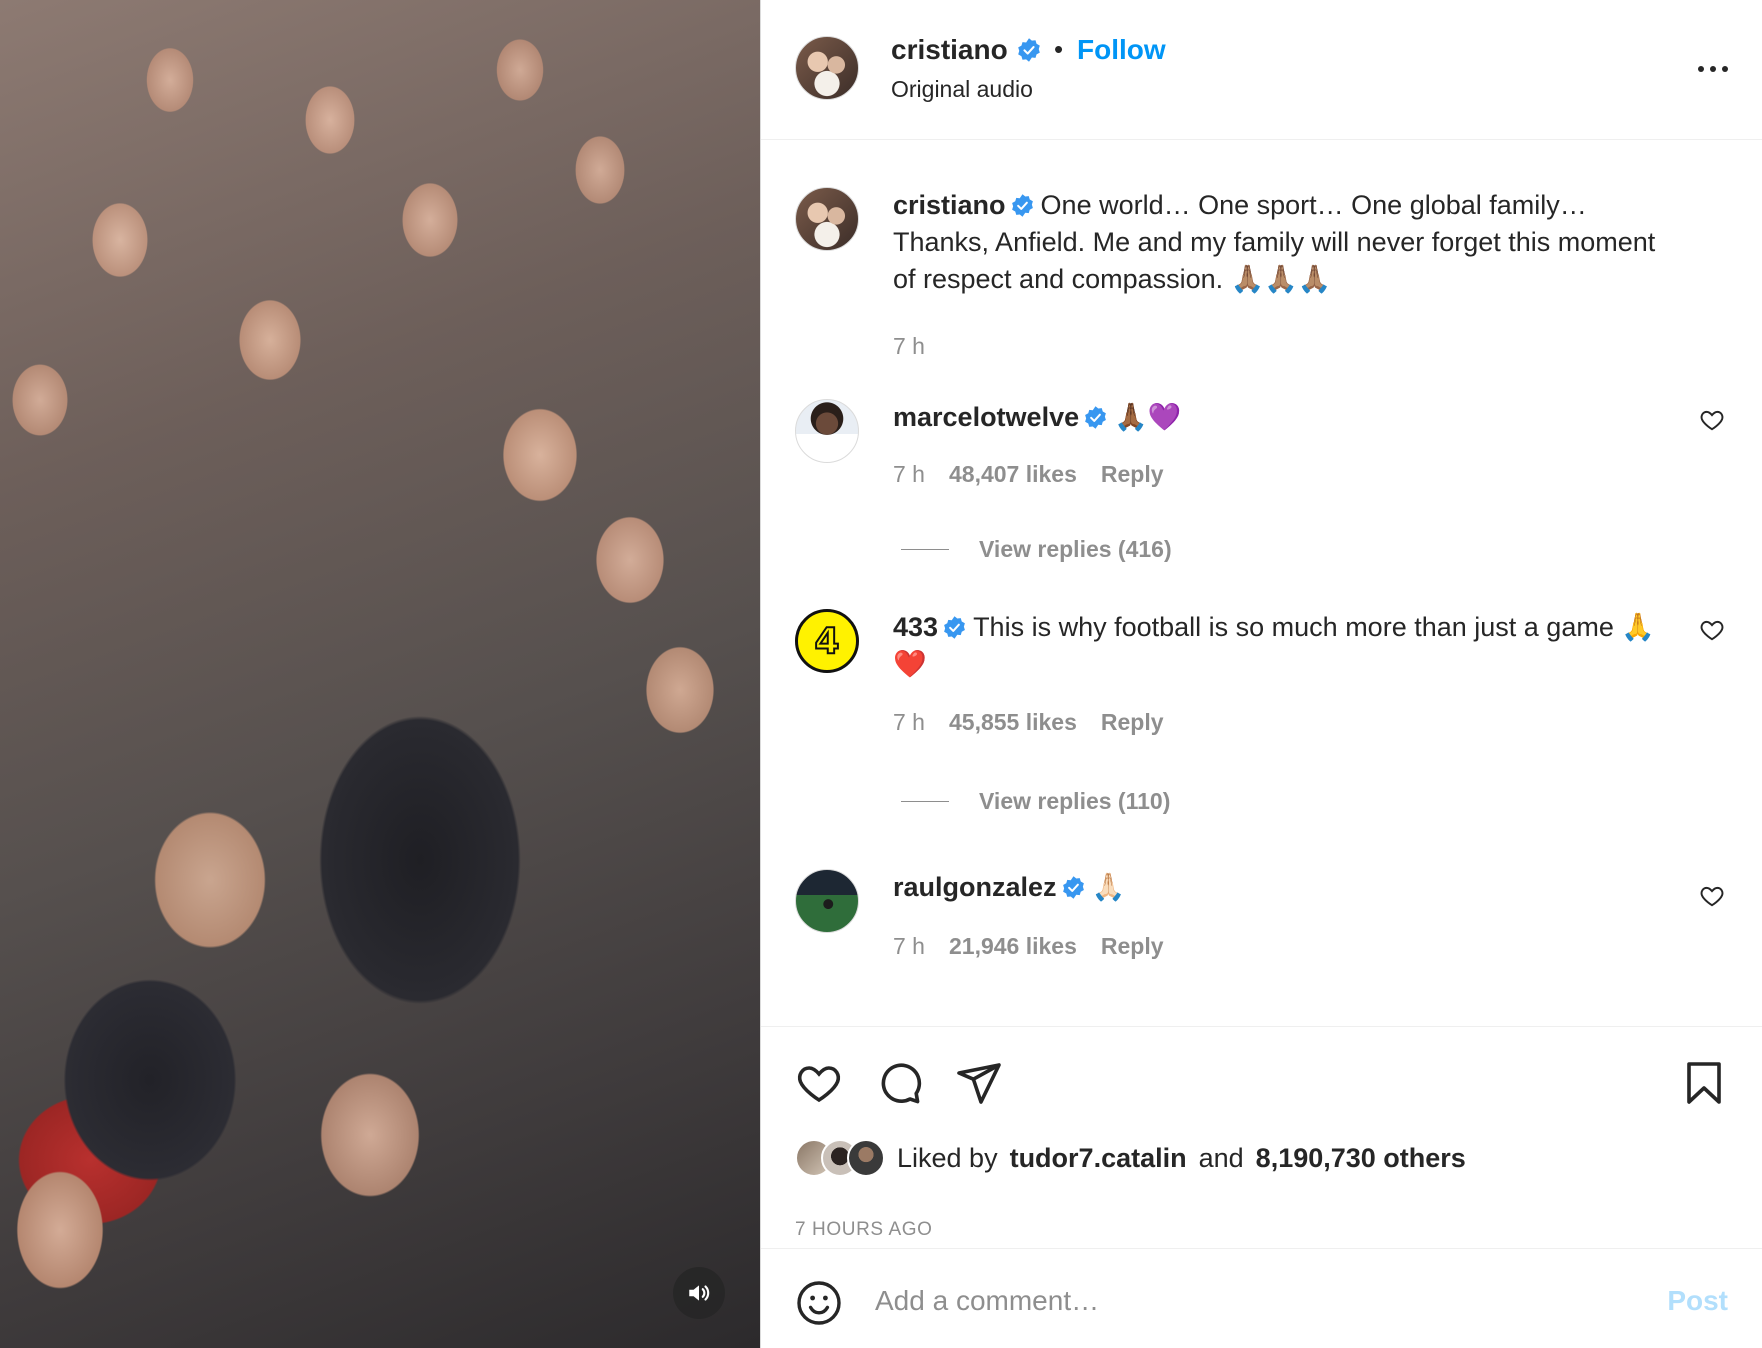 This screenshot has height=1348, width=1762. What do you see at coordinates (827, 219) in the screenshot?
I see `caption-author-avatar` at bounding box center [827, 219].